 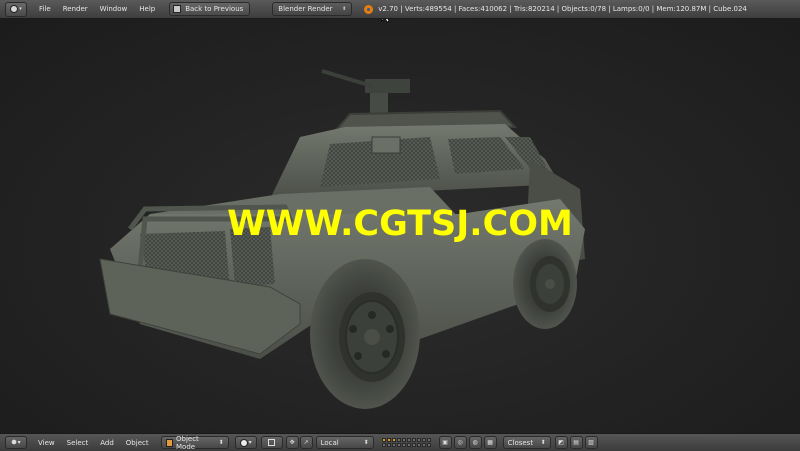 What do you see at coordinates (329, 442) in the screenshot?
I see `orientation-label: Local` at bounding box center [329, 442].